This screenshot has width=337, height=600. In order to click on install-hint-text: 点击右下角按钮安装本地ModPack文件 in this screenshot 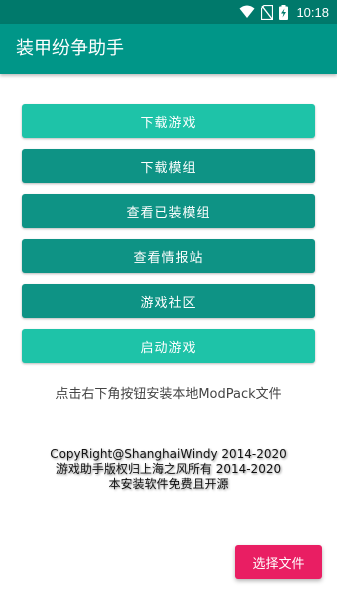, I will do `click(168, 394)`.